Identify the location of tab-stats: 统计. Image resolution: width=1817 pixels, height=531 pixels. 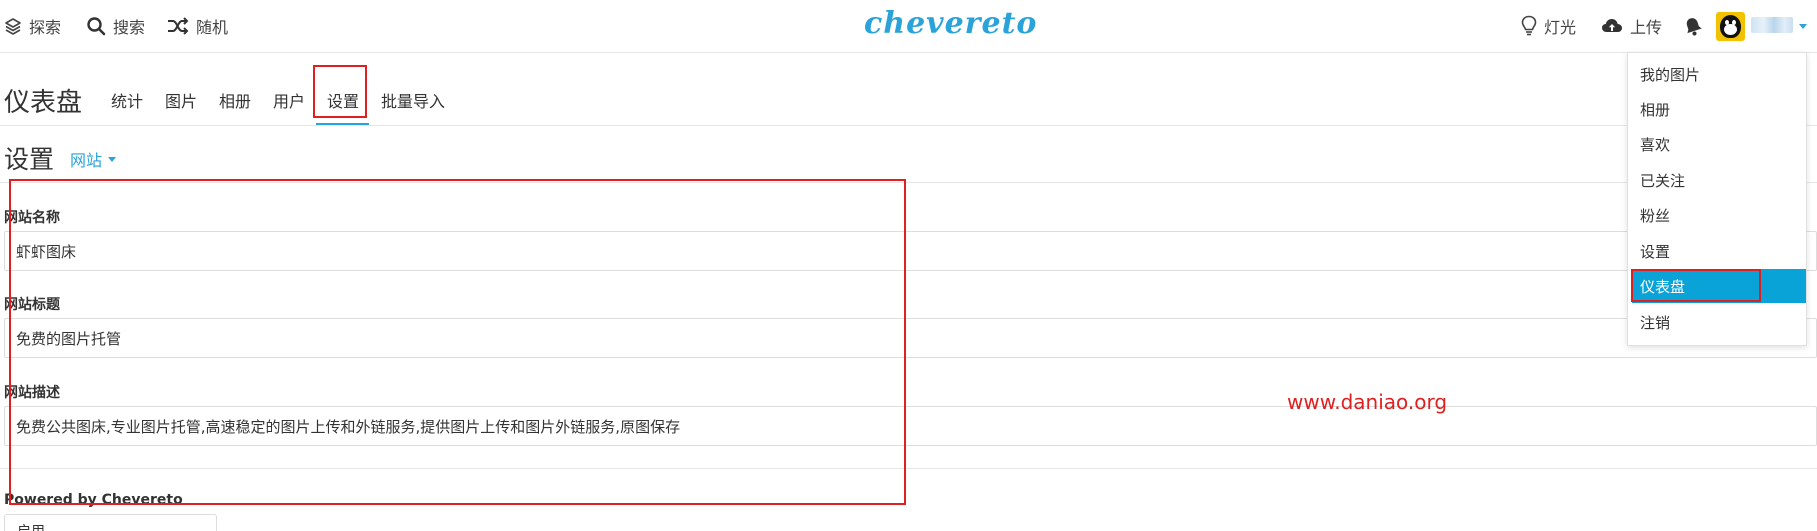
(127, 100).